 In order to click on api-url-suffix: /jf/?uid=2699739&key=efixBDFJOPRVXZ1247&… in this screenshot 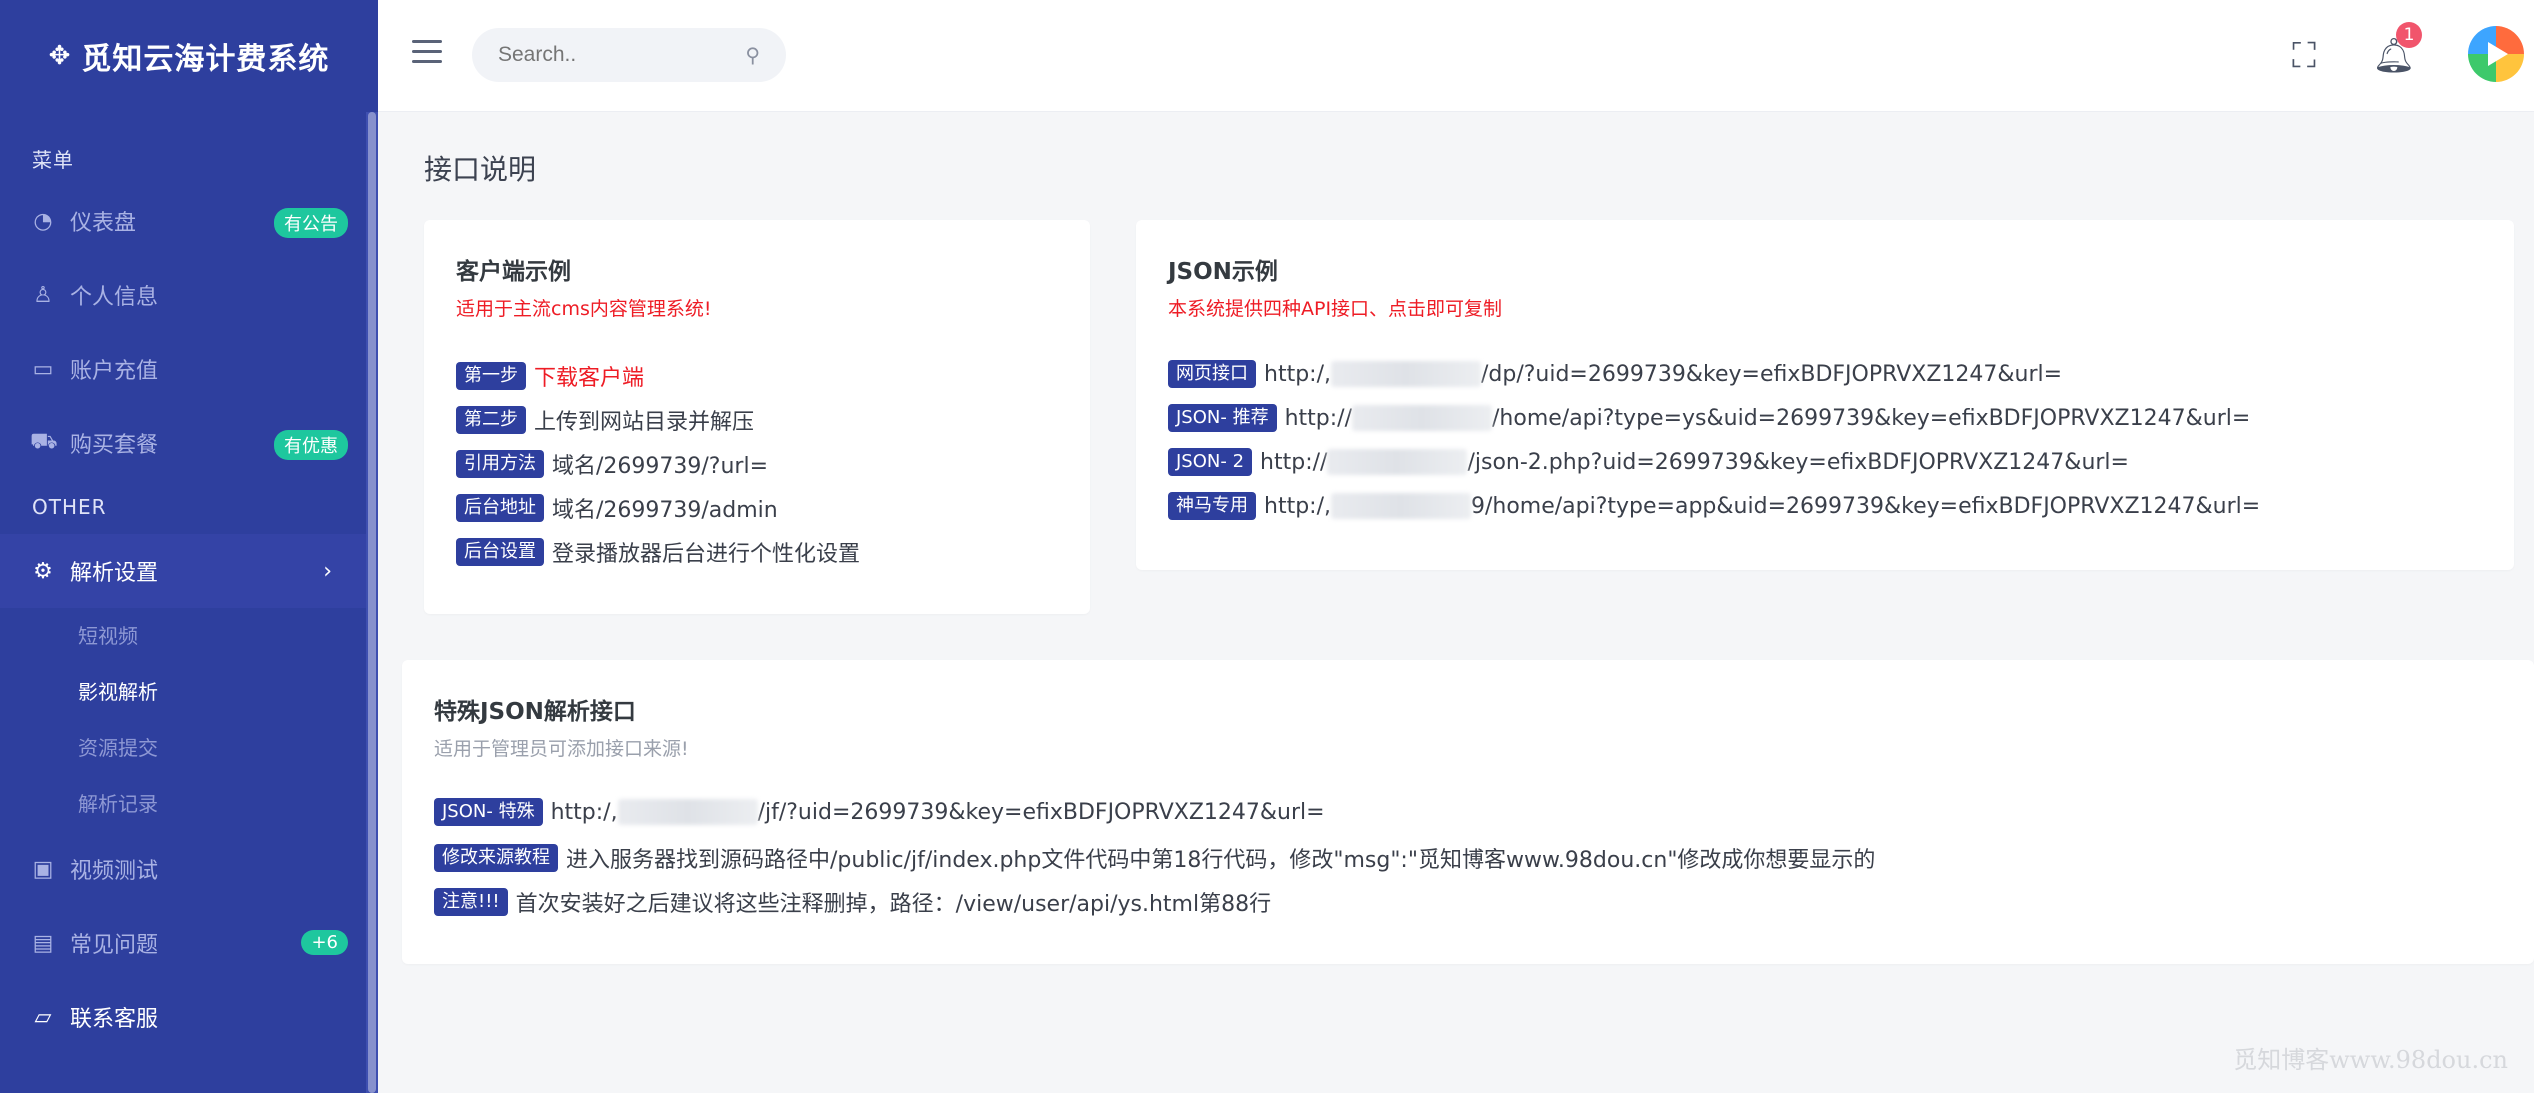, I will do `click(1041, 812)`.